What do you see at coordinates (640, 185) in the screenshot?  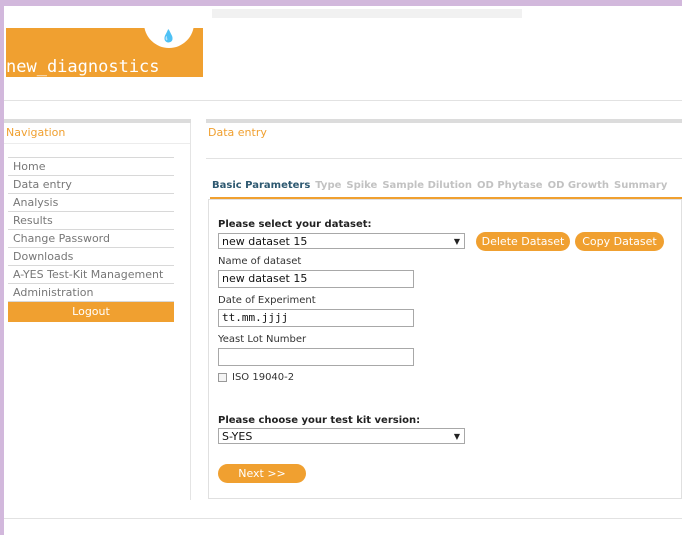 I see `tab-summary: Summary` at bounding box center [640, 185].